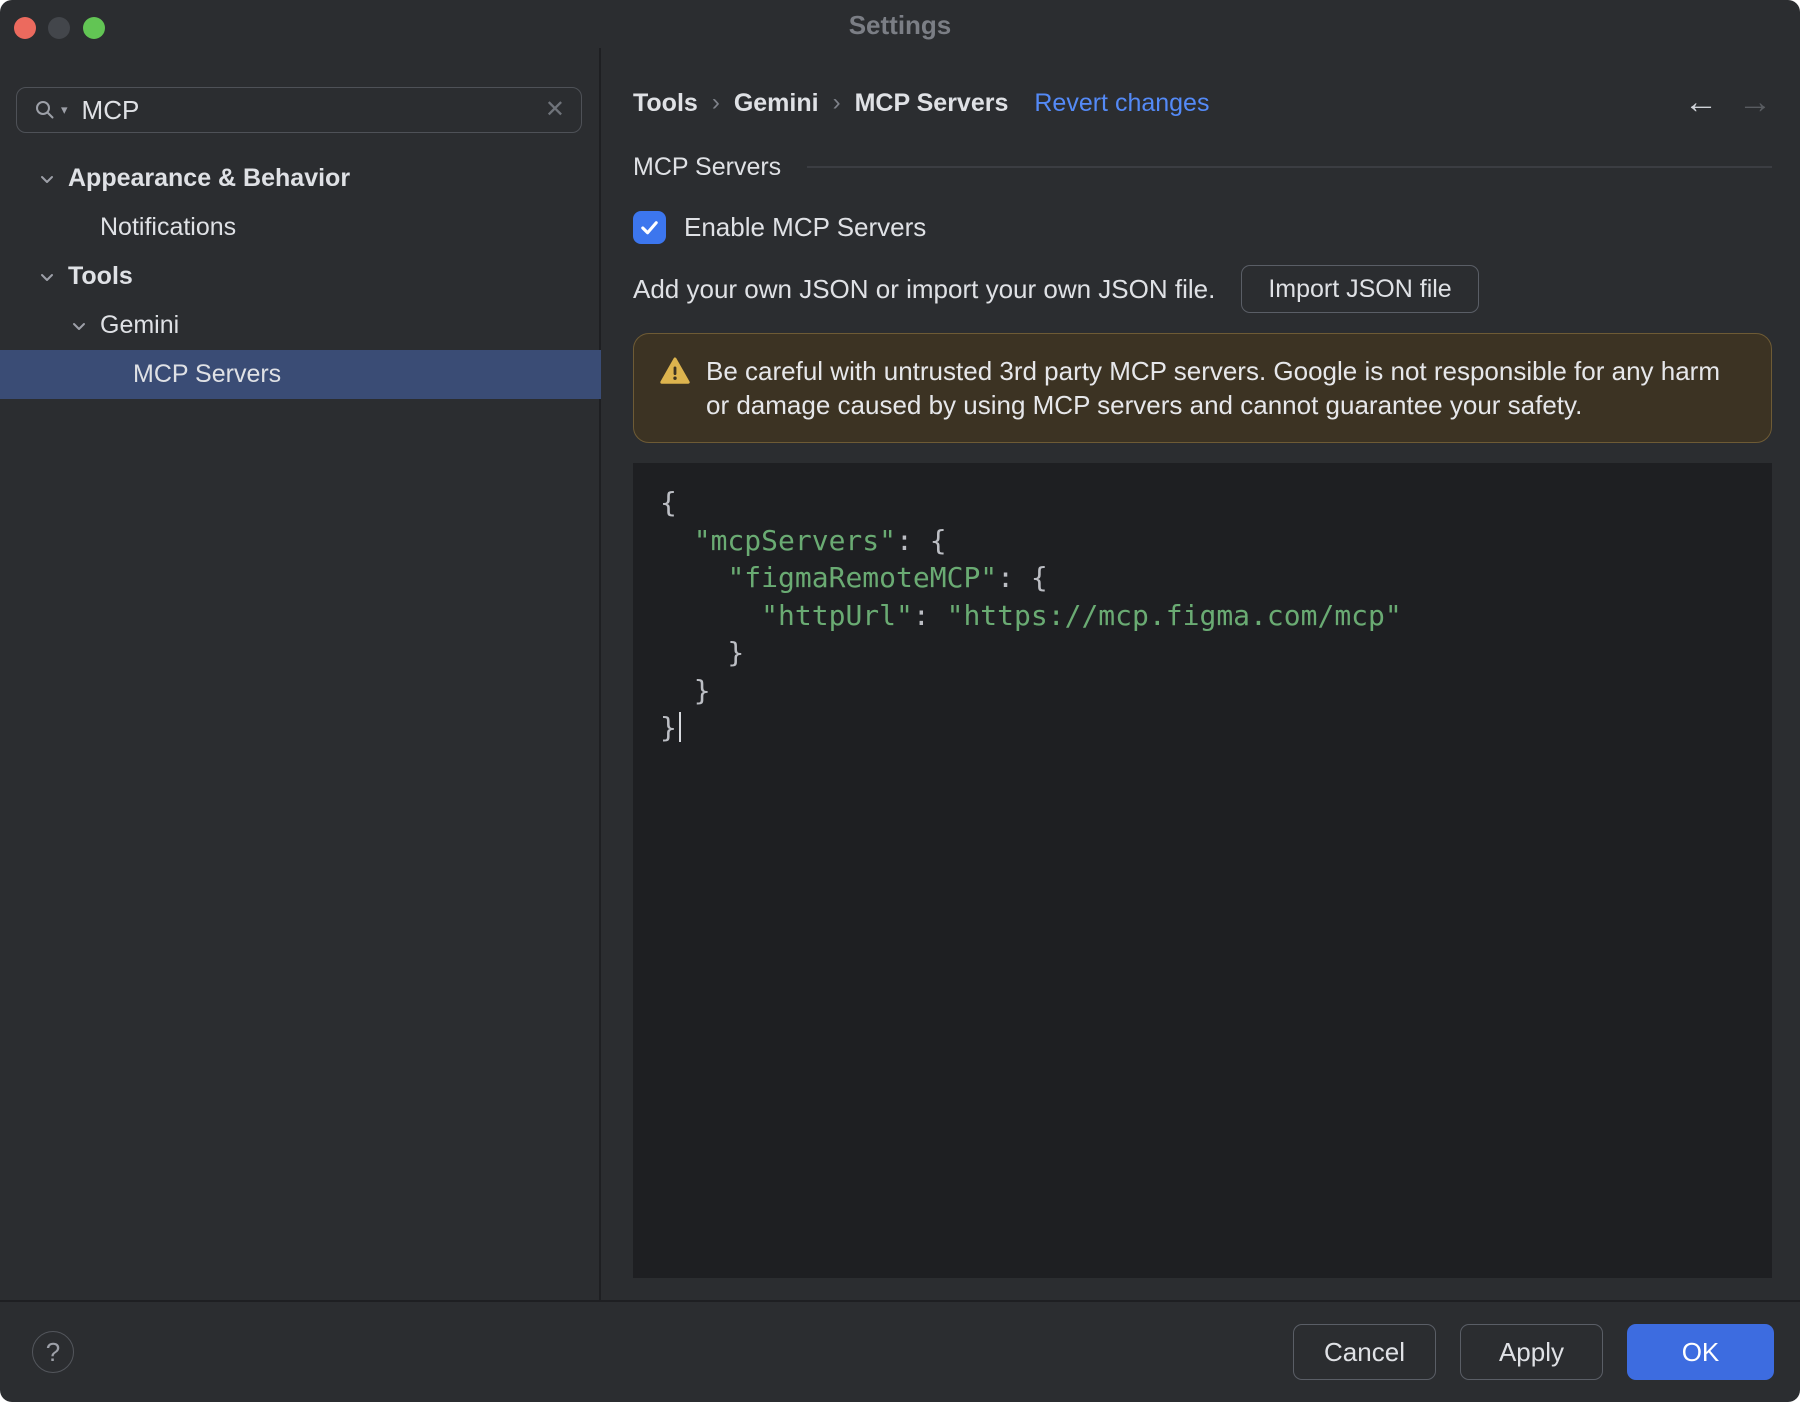 The height and width of the screenshot is (1402, 1800). Describe the element at coordinates (1121, 103) in the screenshot. I see `revert-changes-link: Revert changes` at that location.